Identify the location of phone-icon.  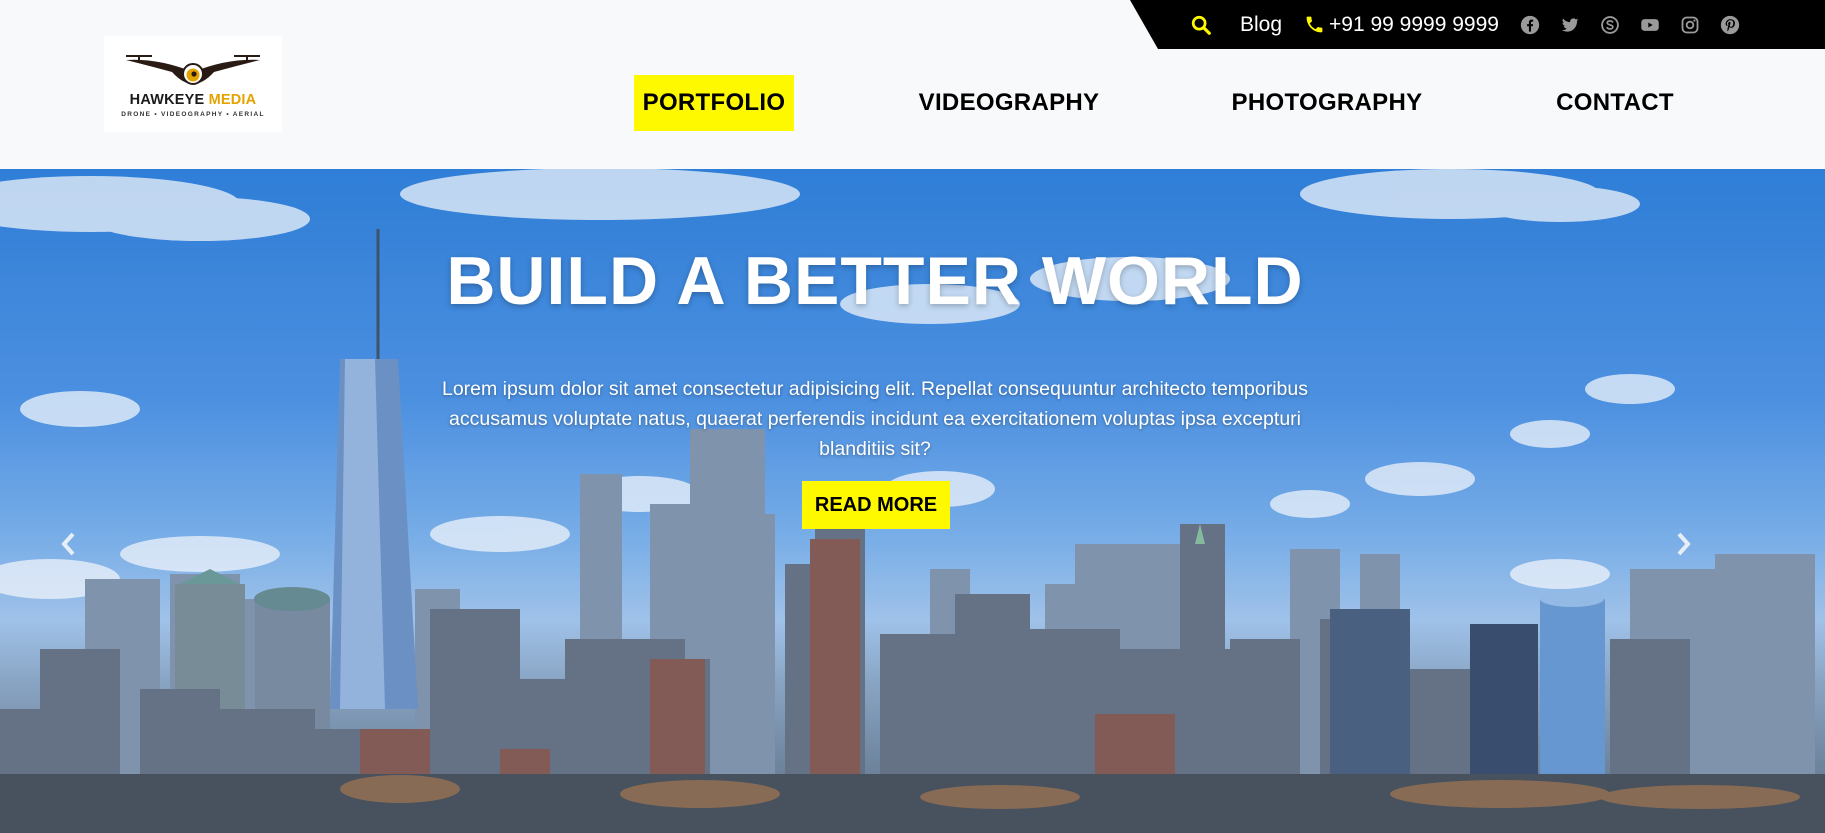
(1314, 24).